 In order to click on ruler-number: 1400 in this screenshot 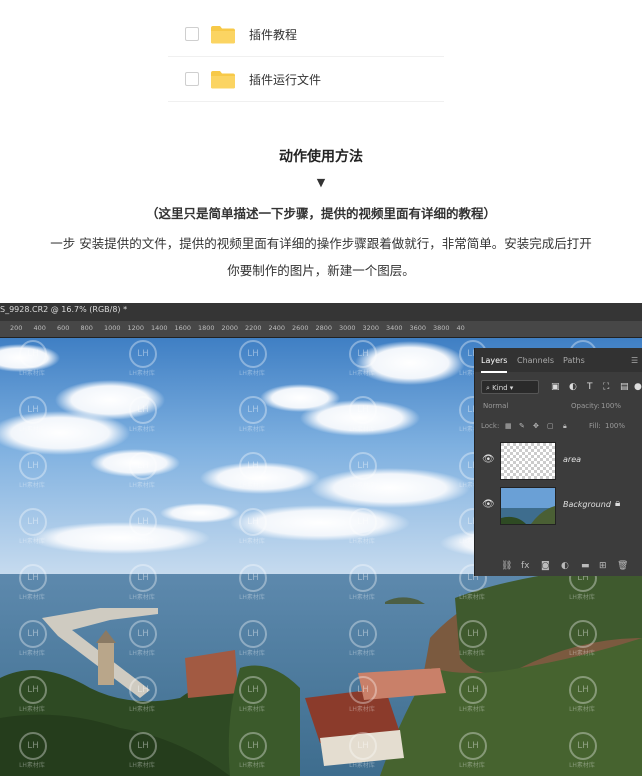, I will do `click(159, 328)`.